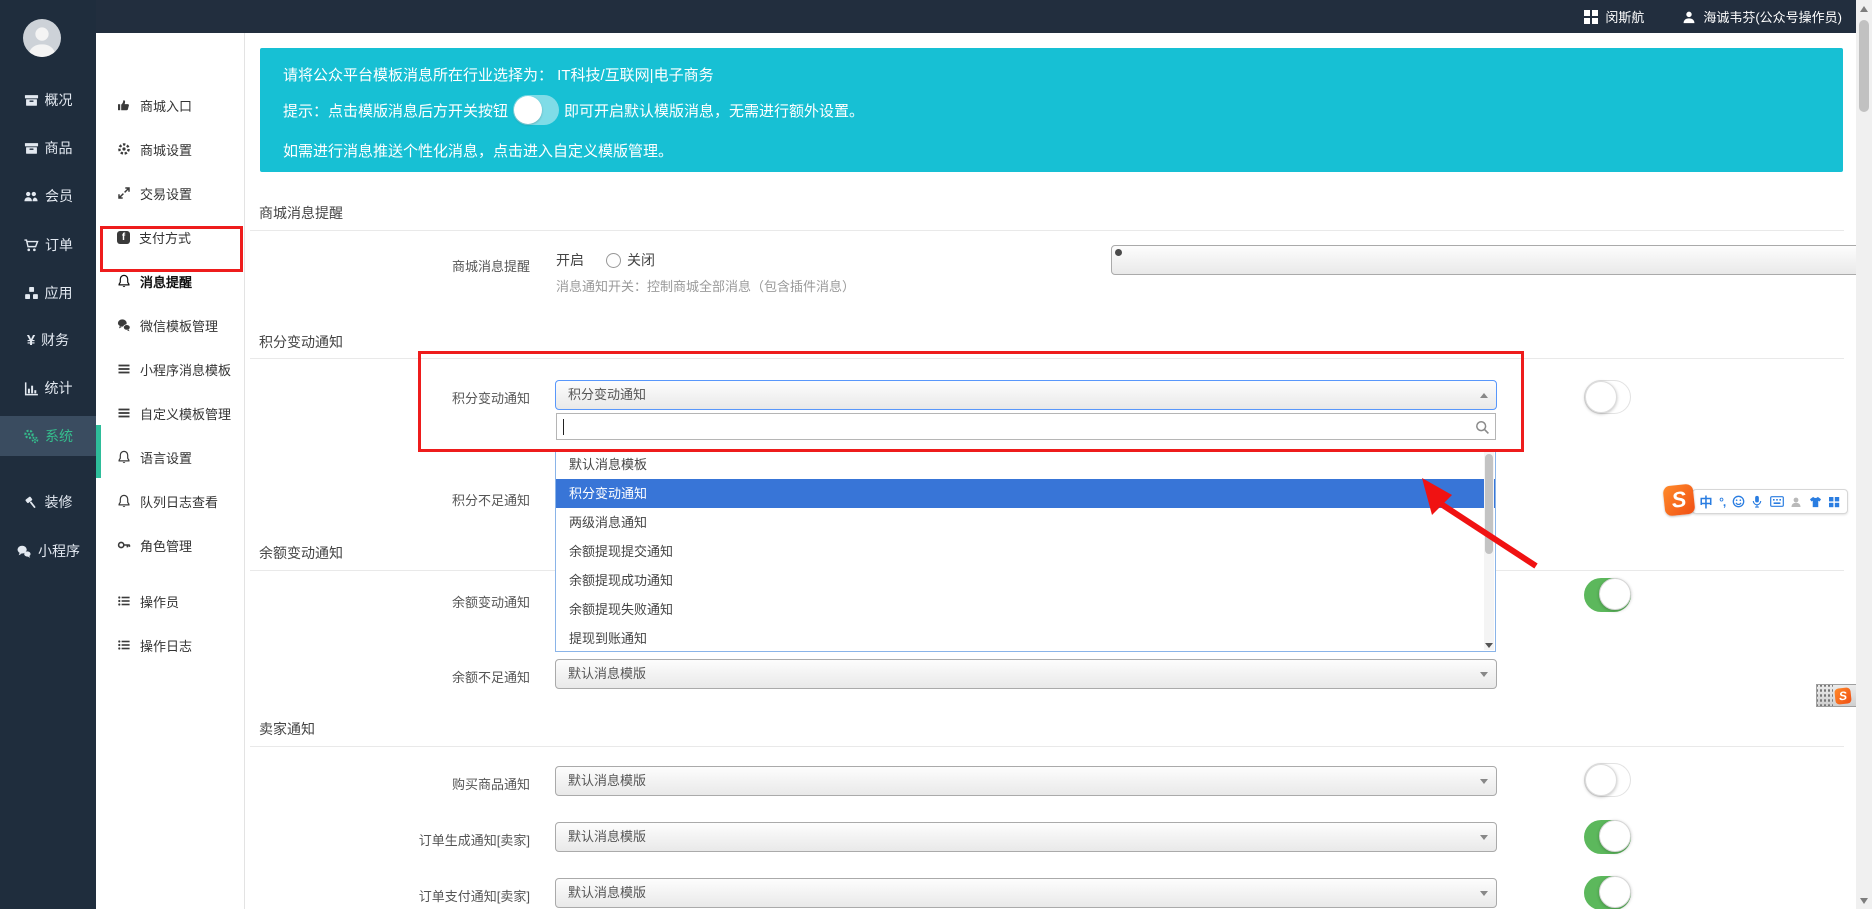 This screenshot has width=1872, height=909. I want to click on main-sidebar: 概况 商品 会员 订单 应用 ¥ 财务 统计 系统 装修 小程序, so click(48, 454).